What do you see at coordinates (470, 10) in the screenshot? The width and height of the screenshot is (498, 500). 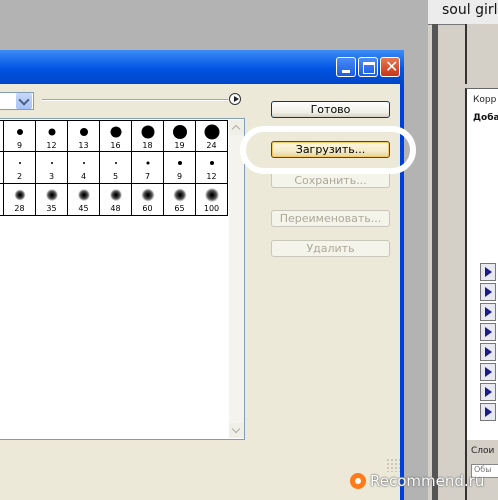 I see `background-title-text: soul girl` at bounding box center [470, 10].